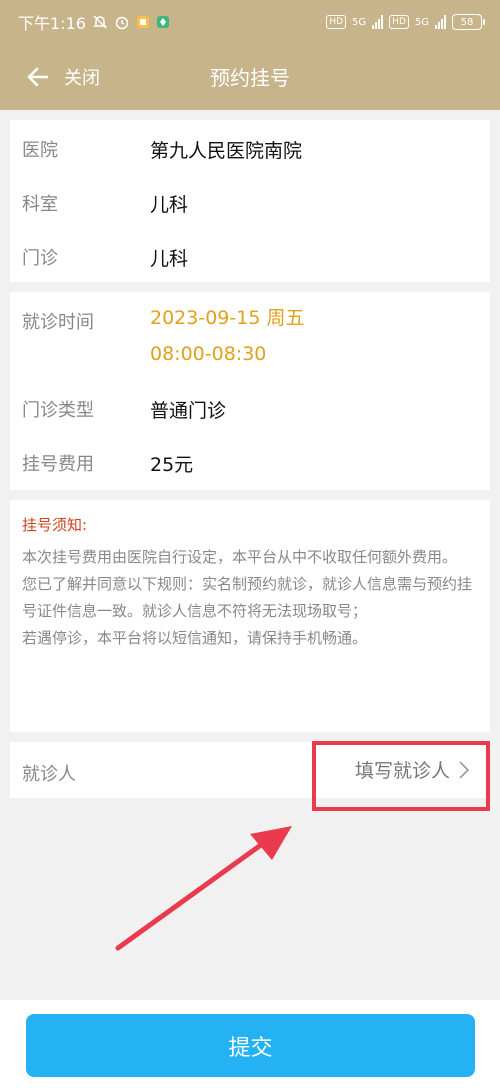 The image size is (500, 1091). What do you see at coordinates (40, 258) in the screenshot?
I see `clinic-label: 门诊` at bounding box center [40, 258].